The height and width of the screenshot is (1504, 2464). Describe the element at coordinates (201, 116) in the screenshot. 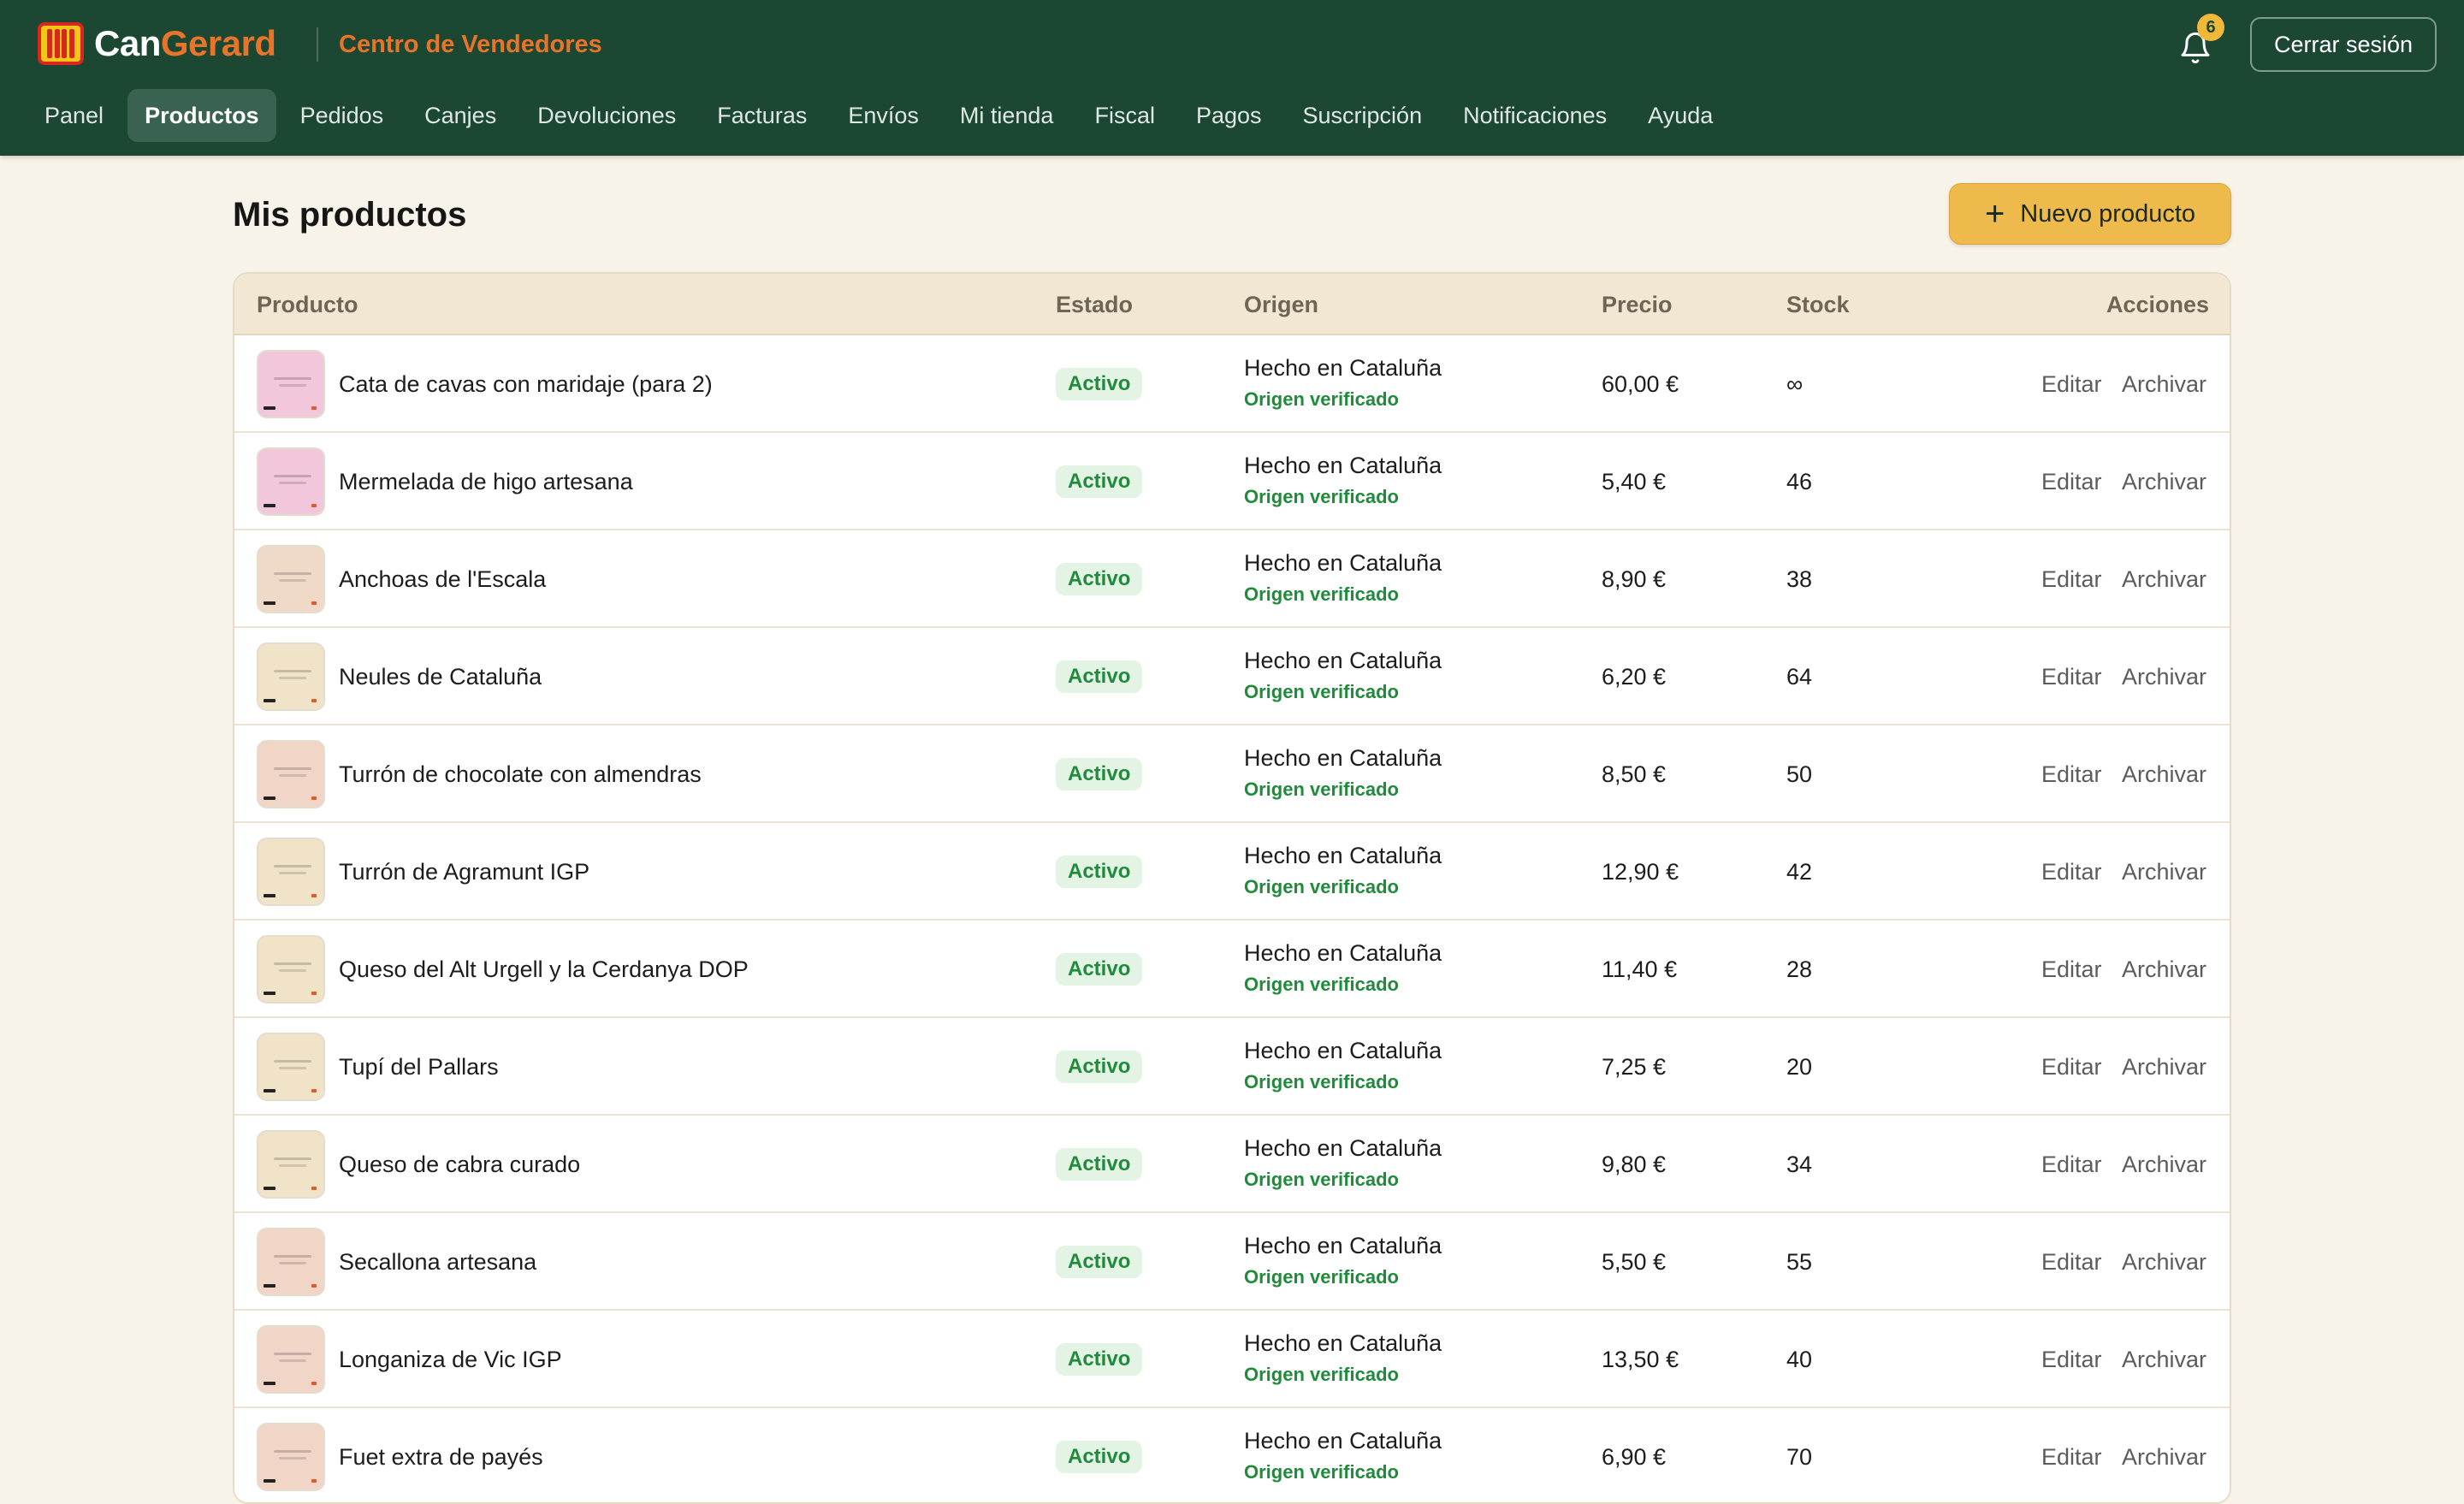

I see `nav-item-productos: Productos` at that location.